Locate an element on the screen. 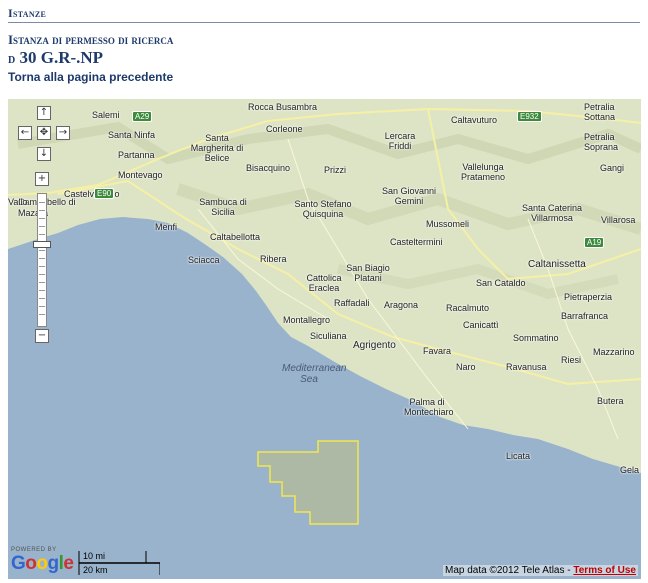 The width and height of the screenshot is (648, 583). place-label: Corleone is located at coordinates (284, 129).